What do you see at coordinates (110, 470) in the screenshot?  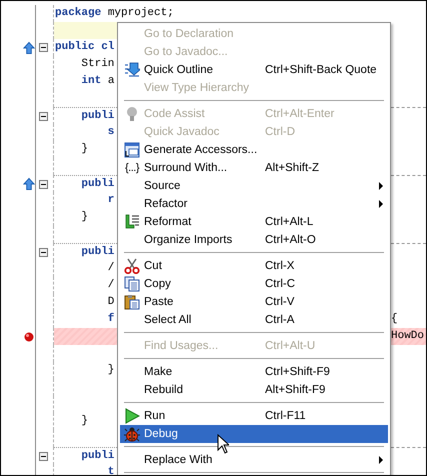 I see `code-text: t` at bounding box center [110, 470].